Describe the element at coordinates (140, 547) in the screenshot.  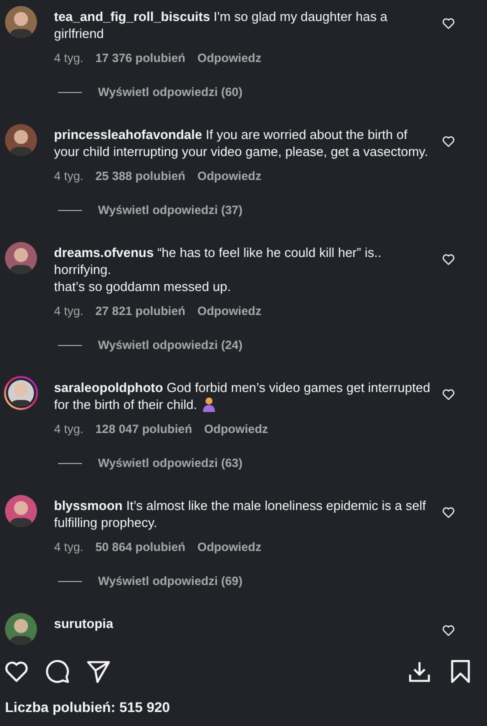
I see `likes-count: 50 864 polubień` at that location.